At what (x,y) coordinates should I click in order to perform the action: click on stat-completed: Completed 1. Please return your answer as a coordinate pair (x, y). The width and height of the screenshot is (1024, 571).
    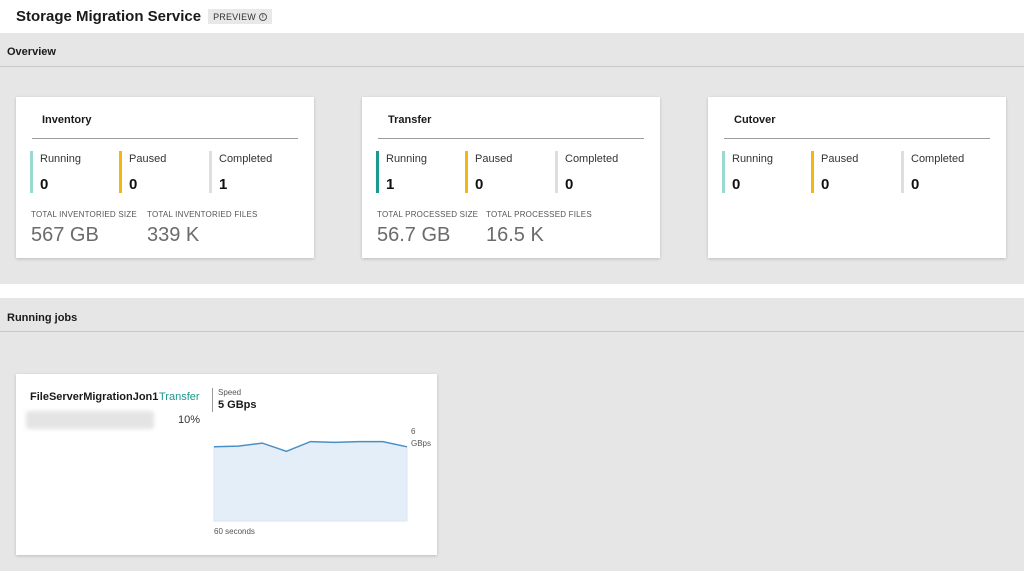
    Looking at the image, I should click on (240, 172).